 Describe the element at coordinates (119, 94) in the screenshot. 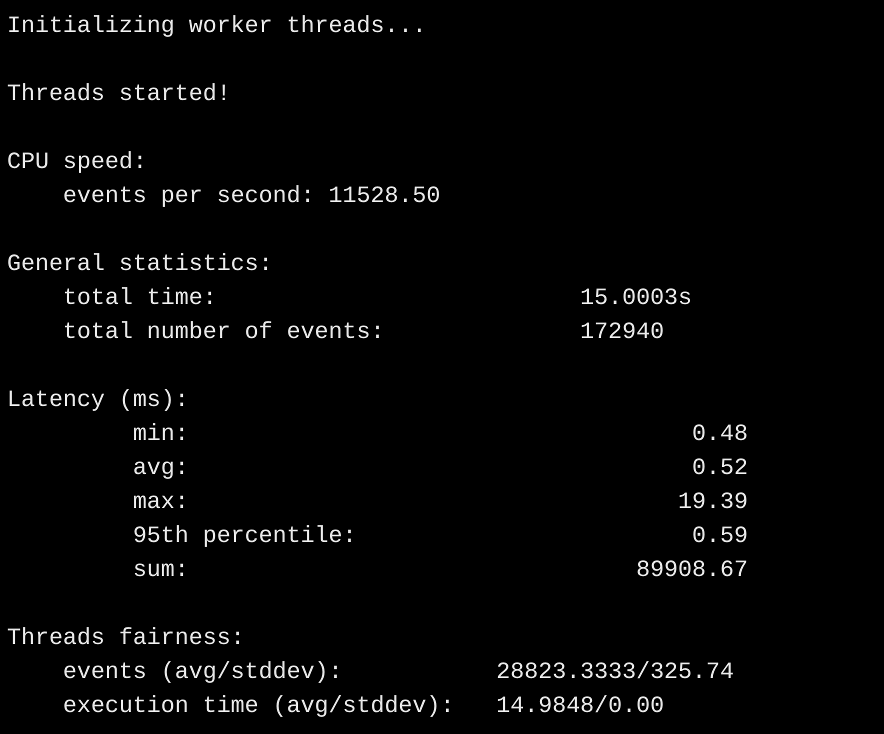

I see `output-line: Threads started!` at that location.